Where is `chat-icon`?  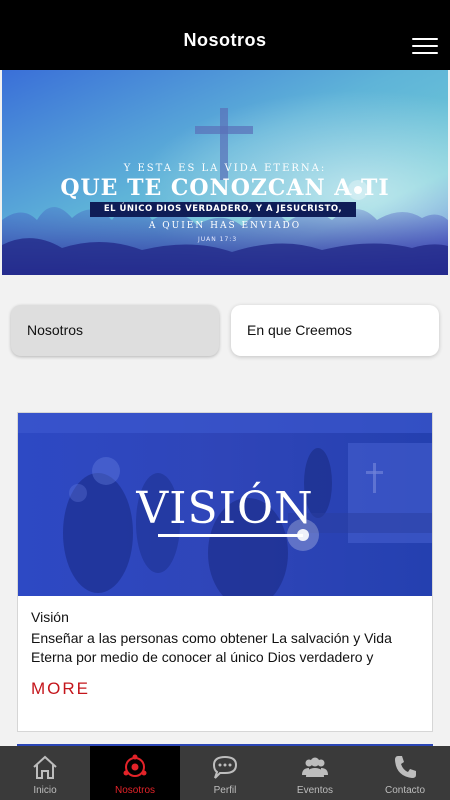
chat-icon is located at coordinates (225, 767).